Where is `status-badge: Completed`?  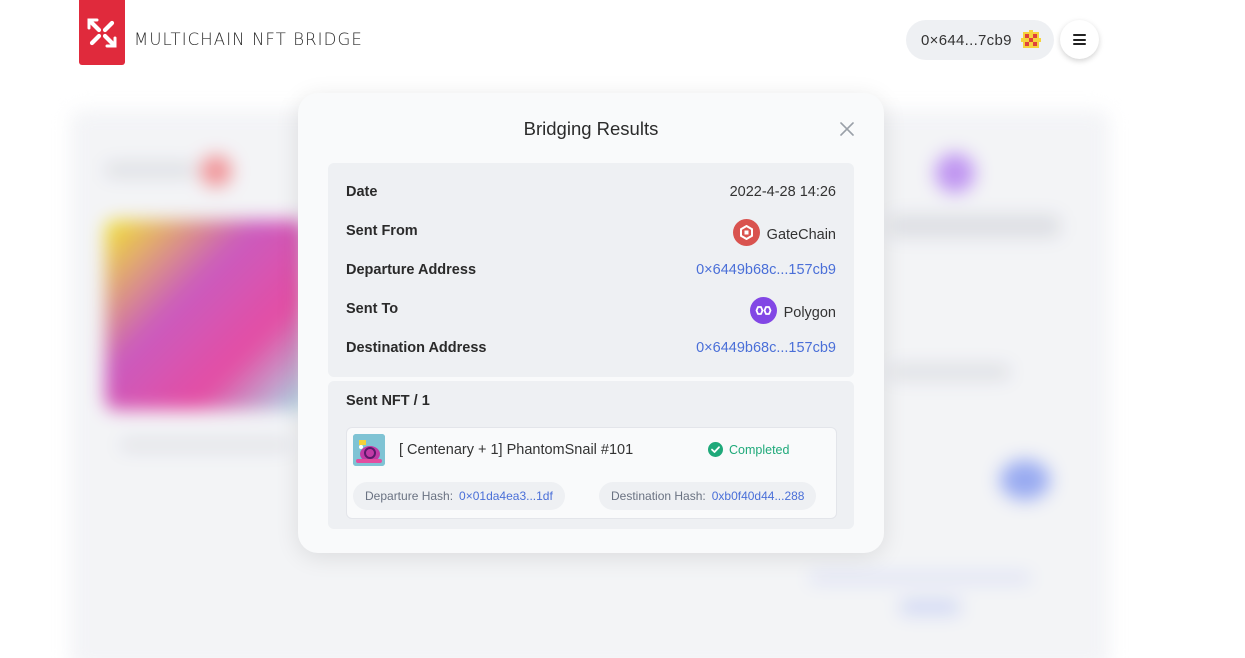
status-badge: Completed is located at coordinates (748, 449).